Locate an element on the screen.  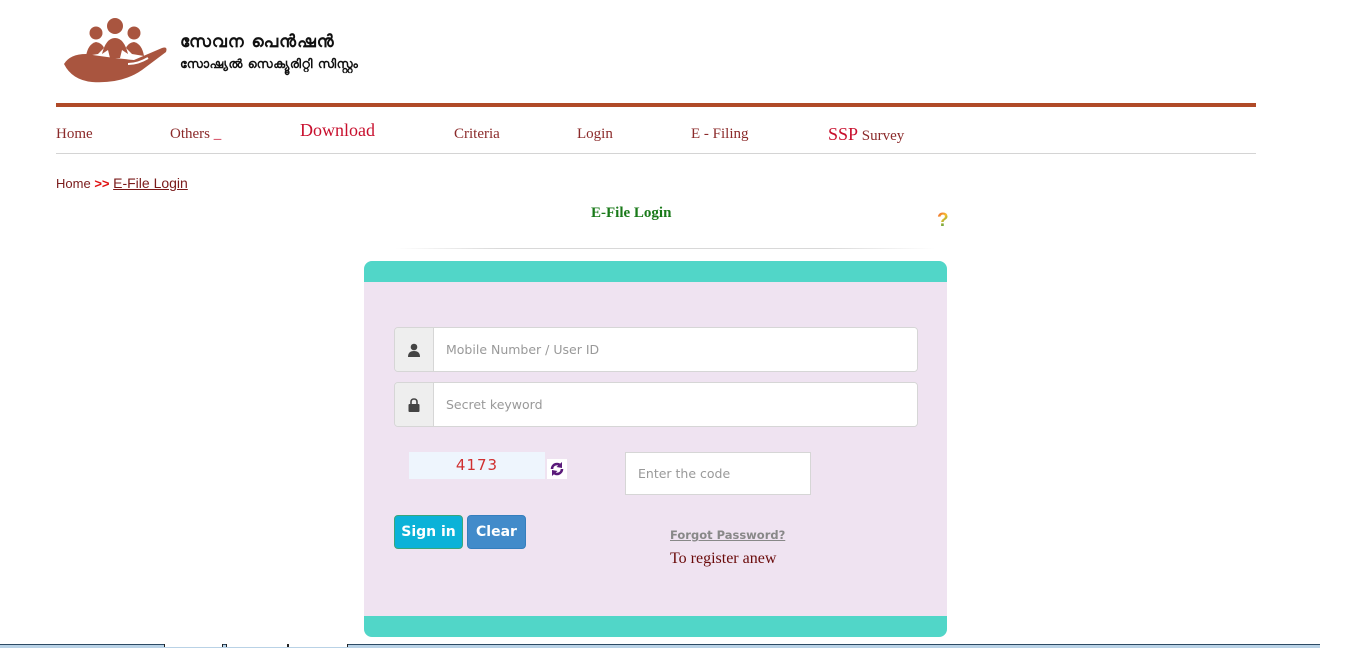
user-id-input is located at coordinates (675, 349).